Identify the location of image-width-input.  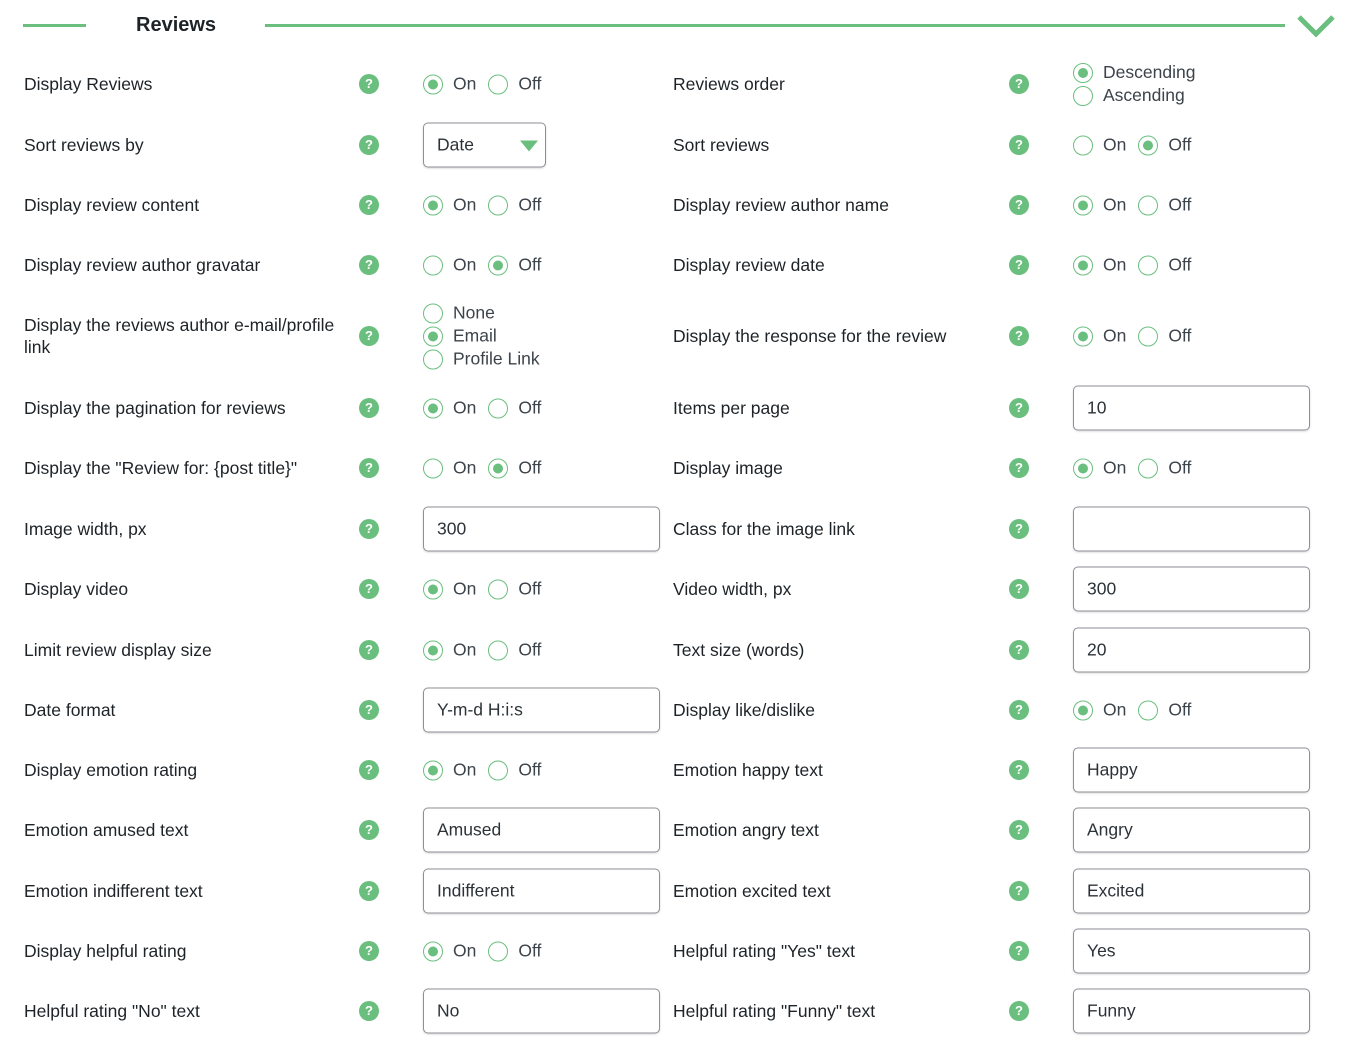
(541, 529).